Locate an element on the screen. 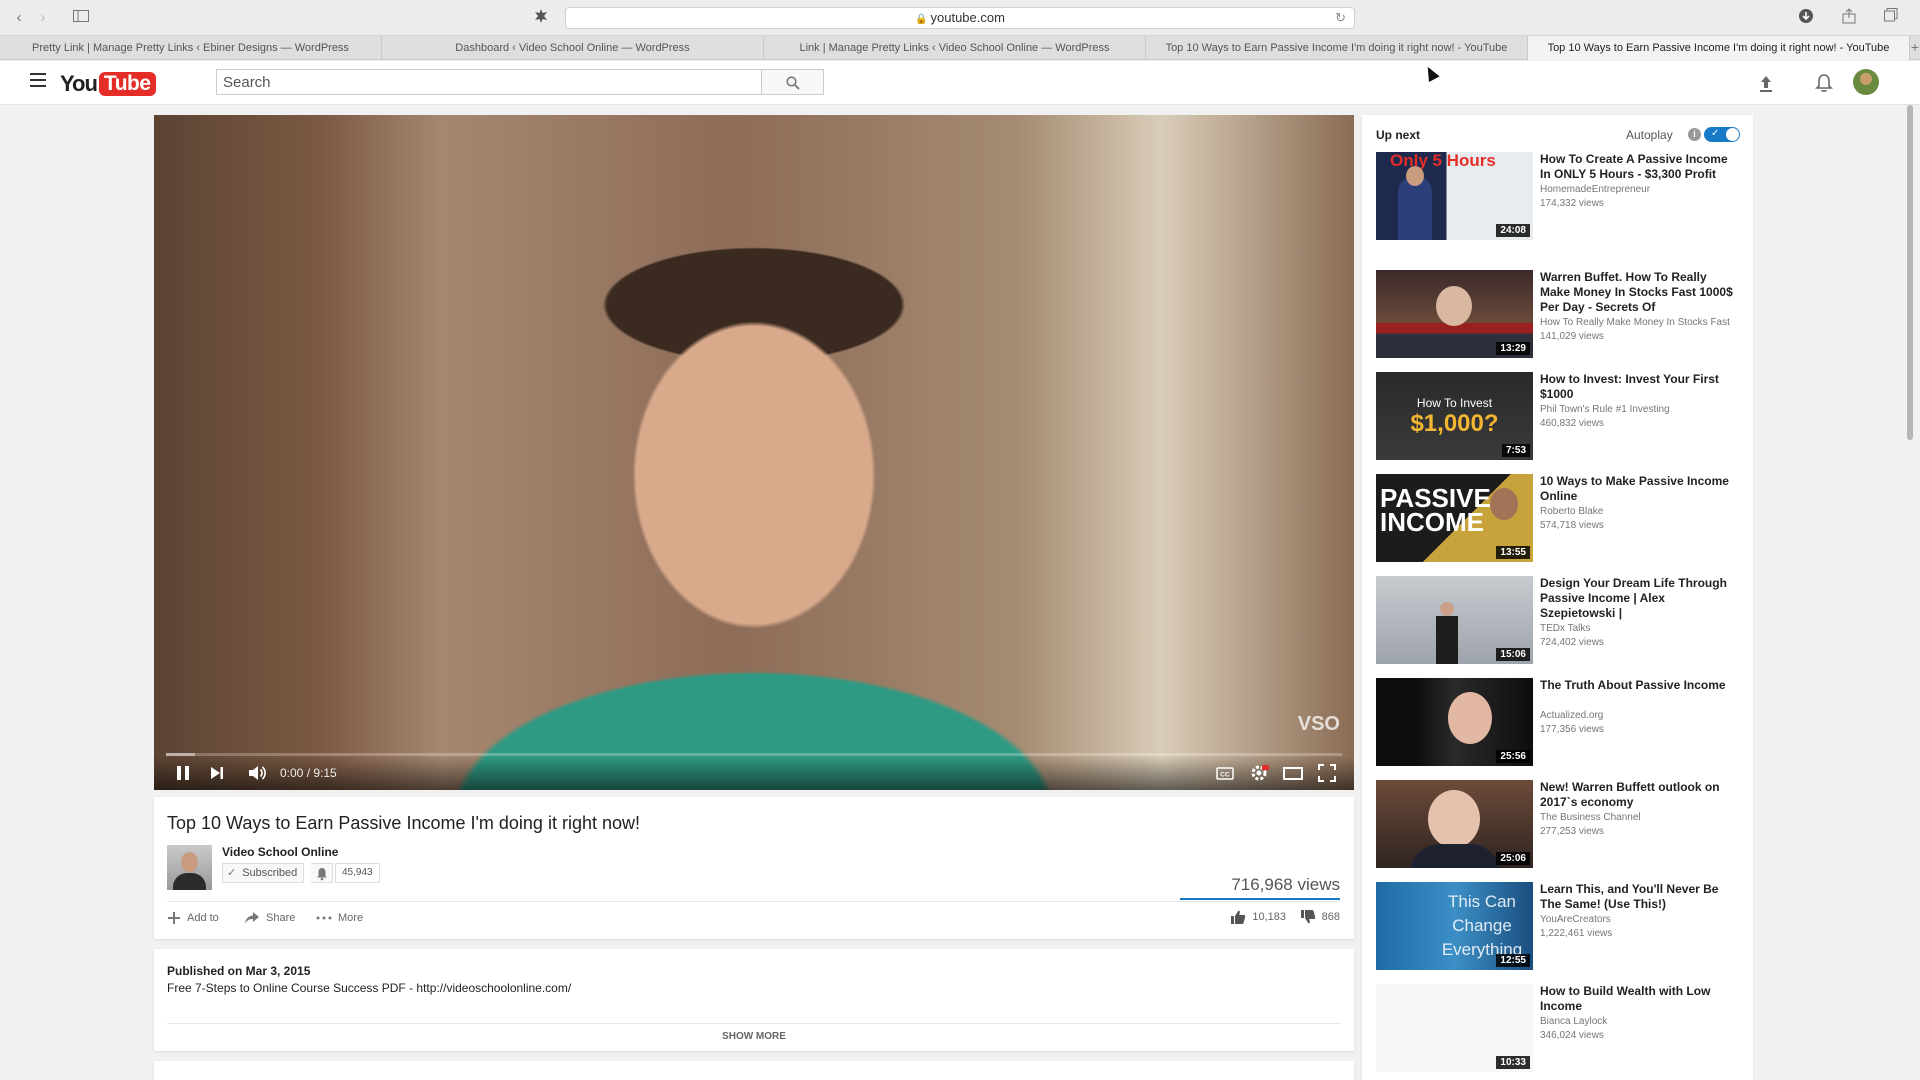  notifications-bell-icon is located at coordinates (1824, 83).